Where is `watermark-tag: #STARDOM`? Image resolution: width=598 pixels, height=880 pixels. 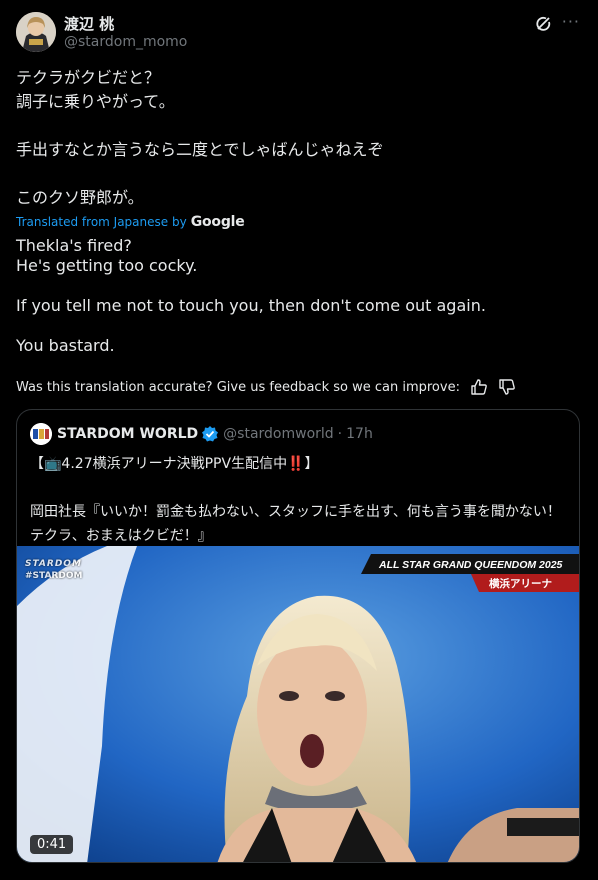 watermark-tag: #STARDOM is located at coordinates (54, 576).